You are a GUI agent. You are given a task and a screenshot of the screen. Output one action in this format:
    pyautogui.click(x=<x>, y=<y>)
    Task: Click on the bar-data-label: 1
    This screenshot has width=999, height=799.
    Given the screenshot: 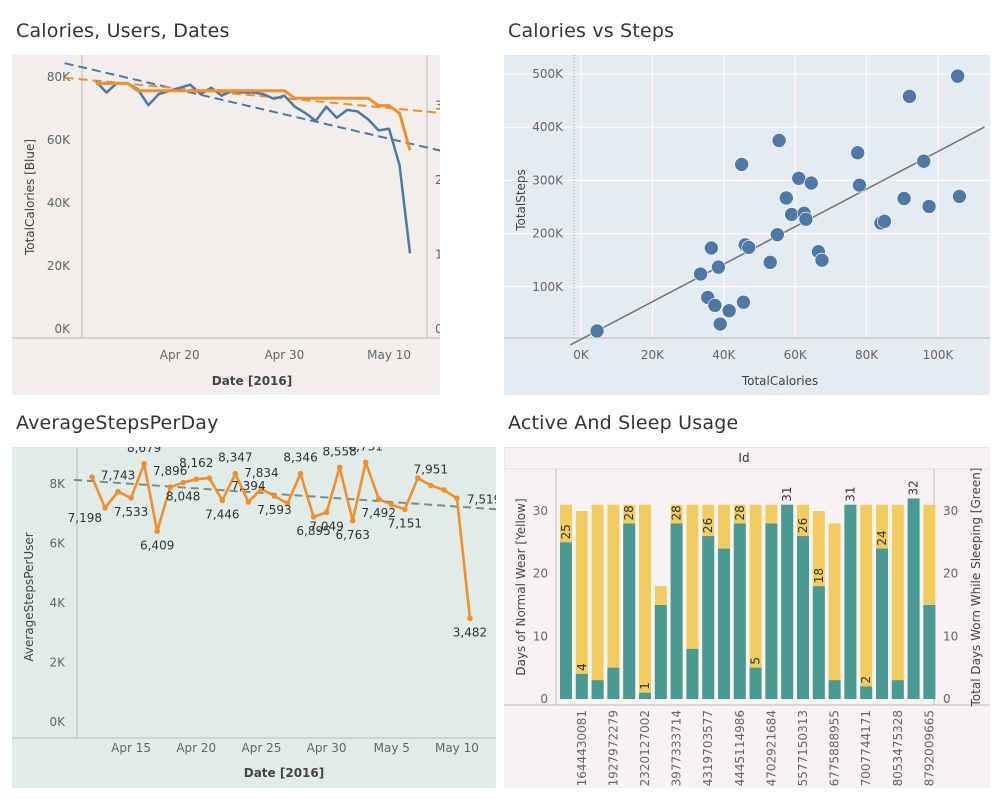 What is the action you would take?
    pyautogui.click(x=645, y=686)
    